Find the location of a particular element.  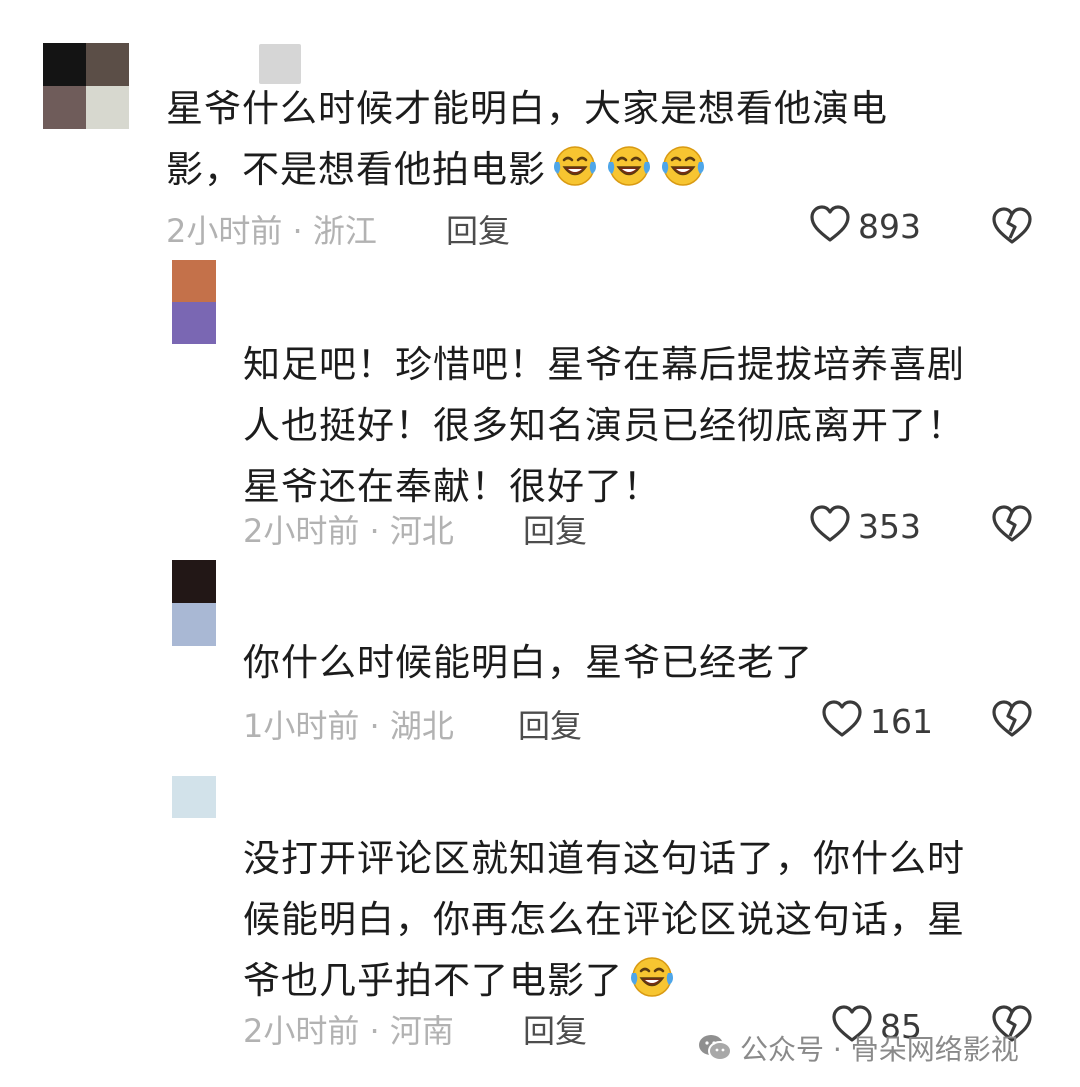

like-button: 161 is located at coordinates (876, 721).